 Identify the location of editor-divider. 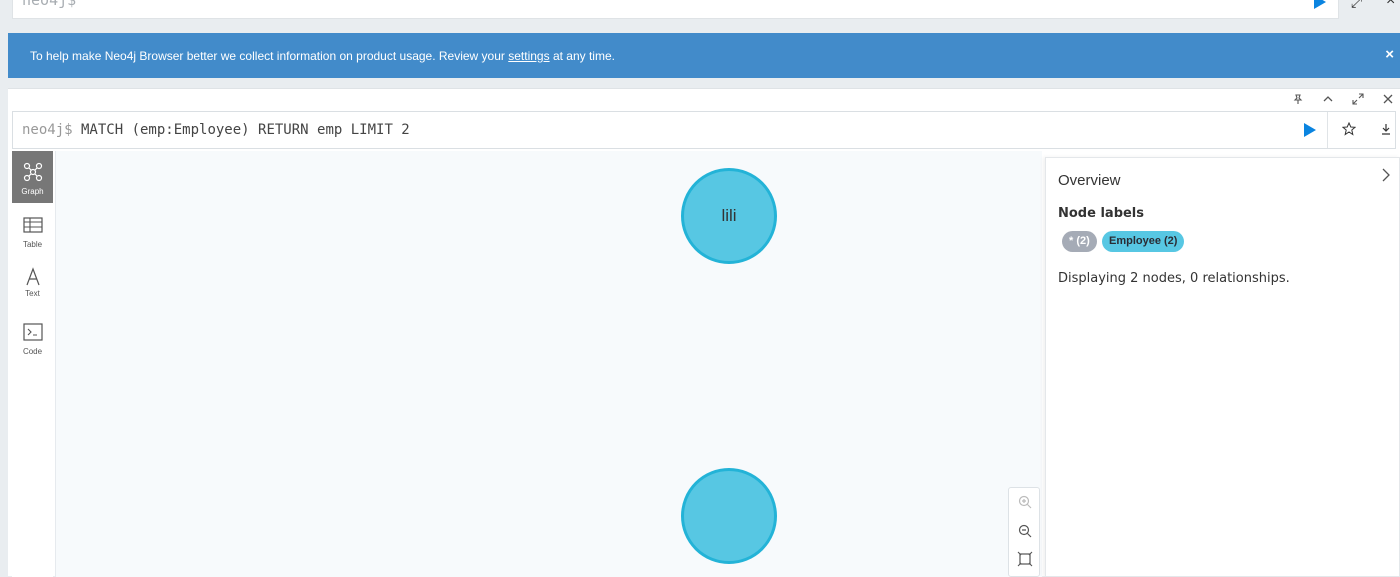
(1327, 130).